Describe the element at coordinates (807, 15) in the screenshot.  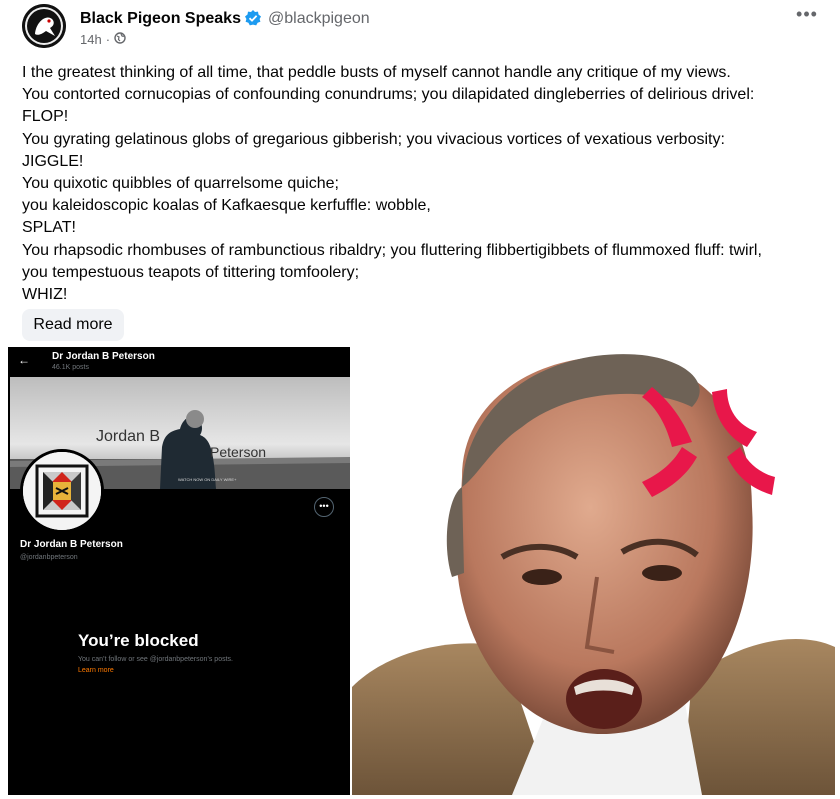
I see `more-options-icon: •••` at that location.